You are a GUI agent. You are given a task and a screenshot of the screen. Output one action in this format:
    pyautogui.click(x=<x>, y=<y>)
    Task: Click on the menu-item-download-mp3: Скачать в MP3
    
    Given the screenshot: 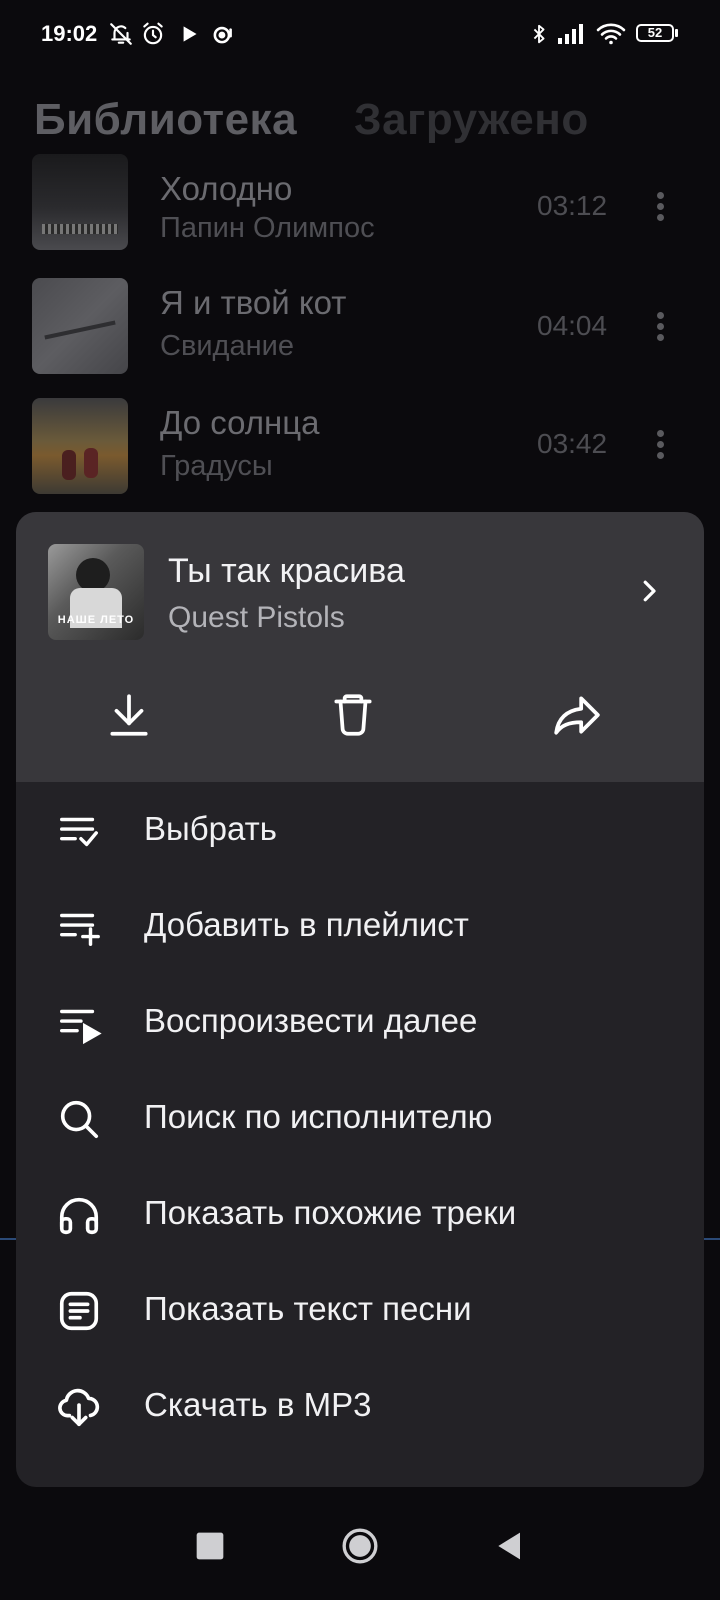 What is the action you would take?
    pyautogui.click(x=360, y=1406)
    